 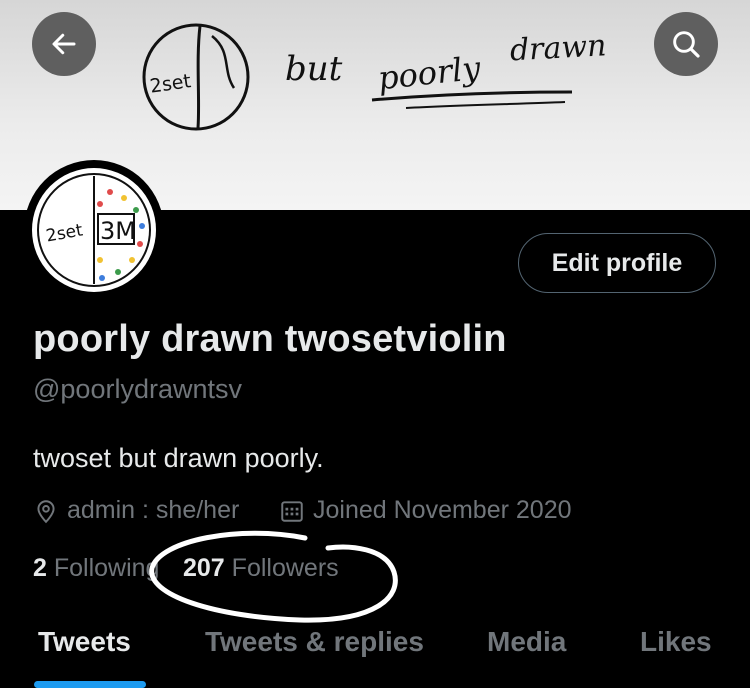 I want to click on profile-name: poorly drawn twosetviolin, so click(x=270, y=339).